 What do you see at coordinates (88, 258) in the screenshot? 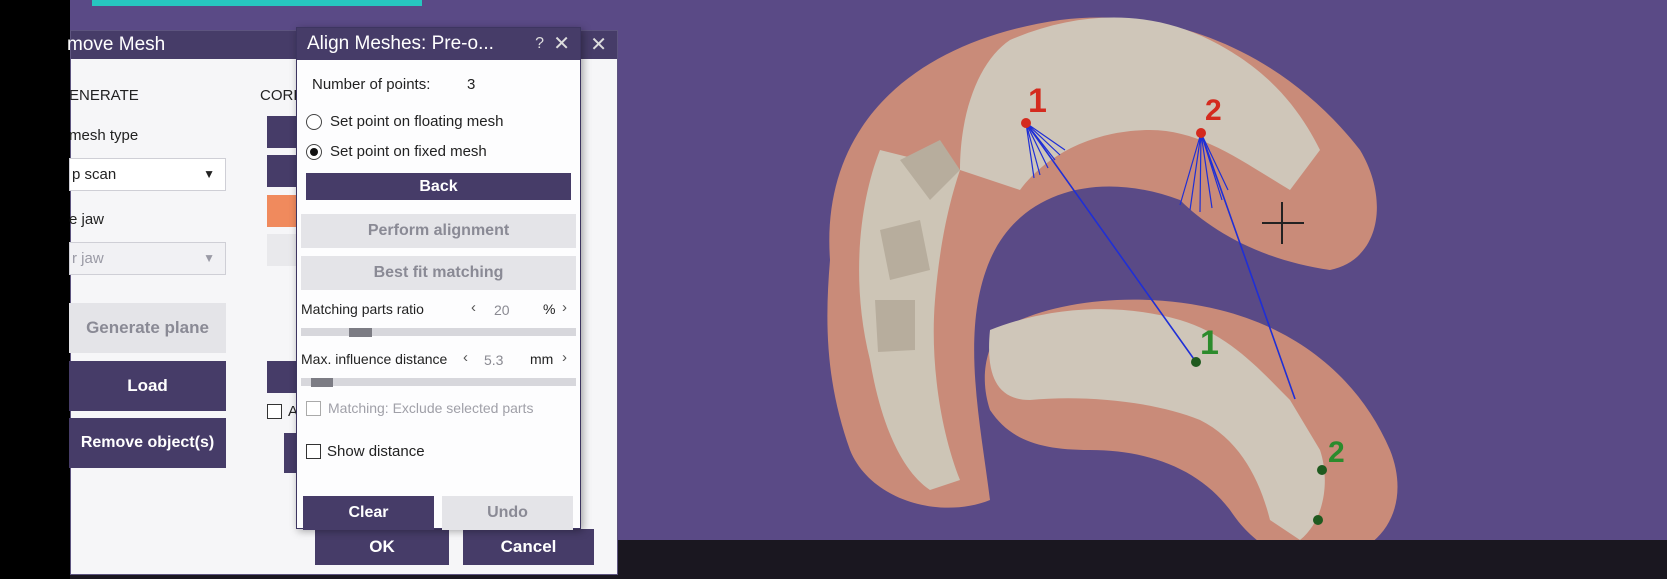
I see `jaw-value: r jaw` at bounding box center [88, 258].